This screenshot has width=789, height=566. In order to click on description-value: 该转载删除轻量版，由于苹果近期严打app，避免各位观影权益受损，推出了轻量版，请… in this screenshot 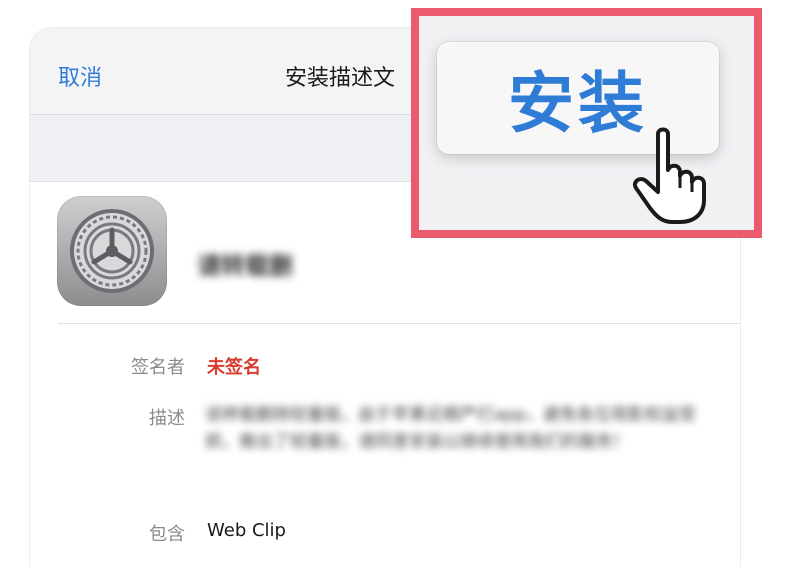, I will do `click(450, 428)`.